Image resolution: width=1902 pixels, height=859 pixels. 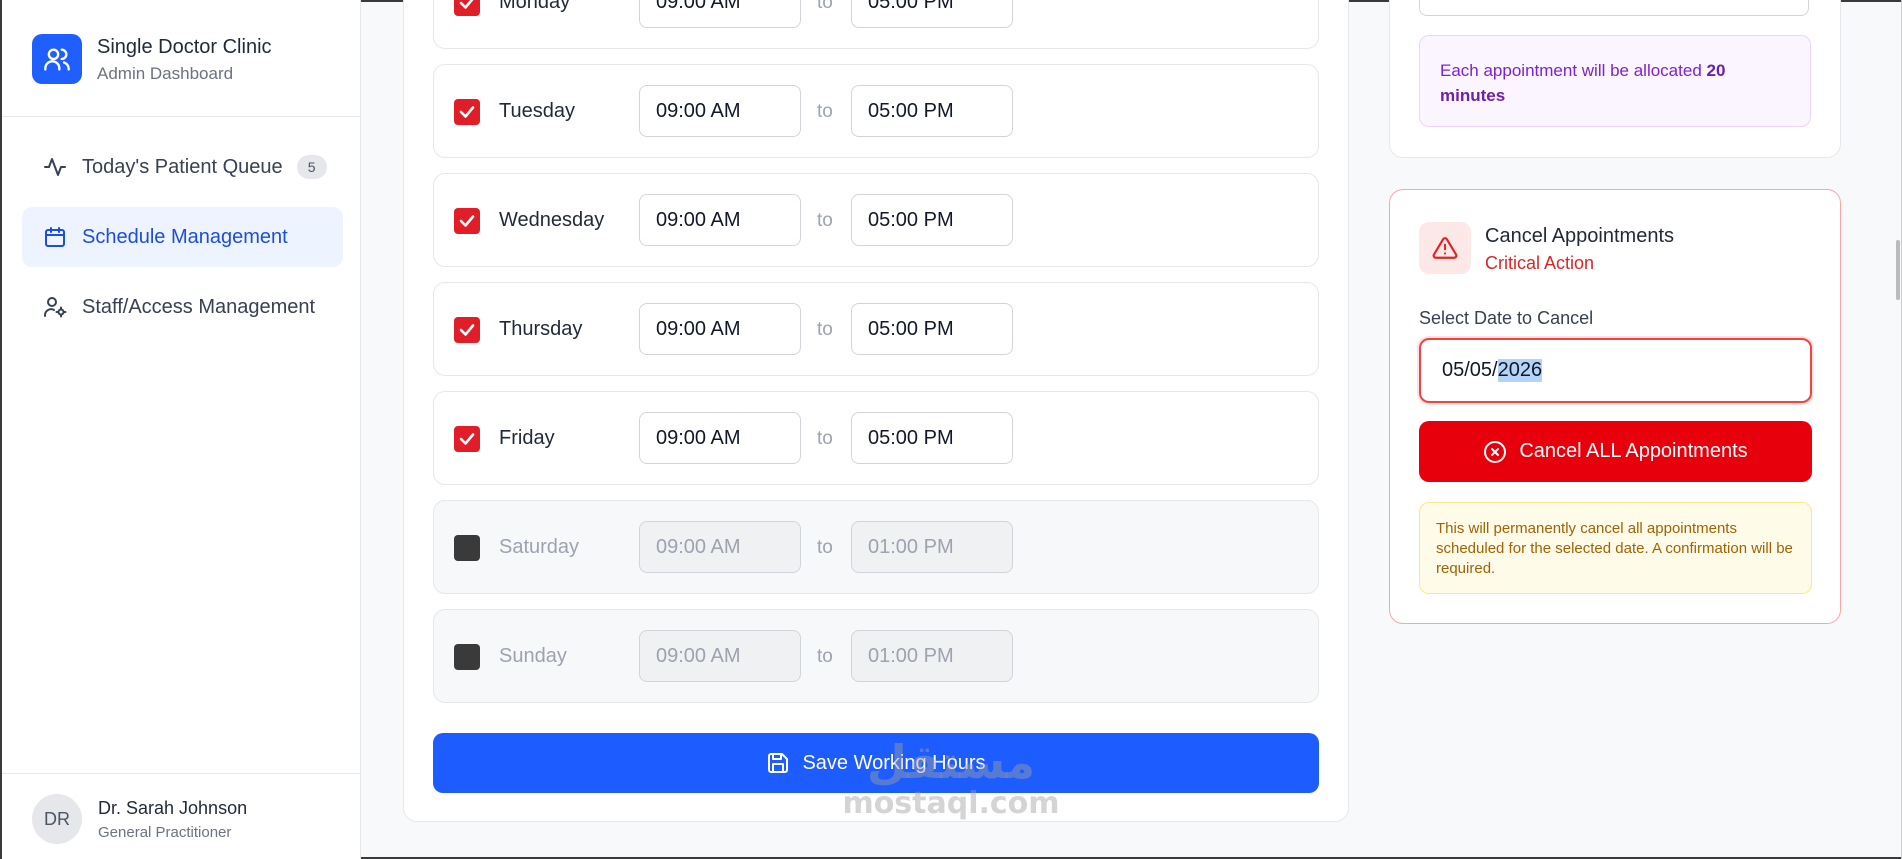 I want to click on save-working-hours-button: Save Working Hours, so click(x=876, y=763).